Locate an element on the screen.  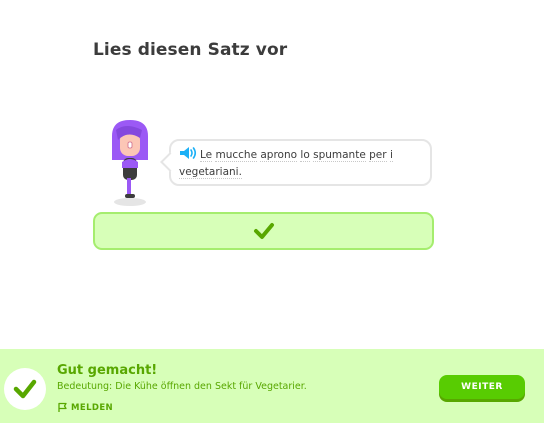
success-badge is located at coordinates (25, 389).